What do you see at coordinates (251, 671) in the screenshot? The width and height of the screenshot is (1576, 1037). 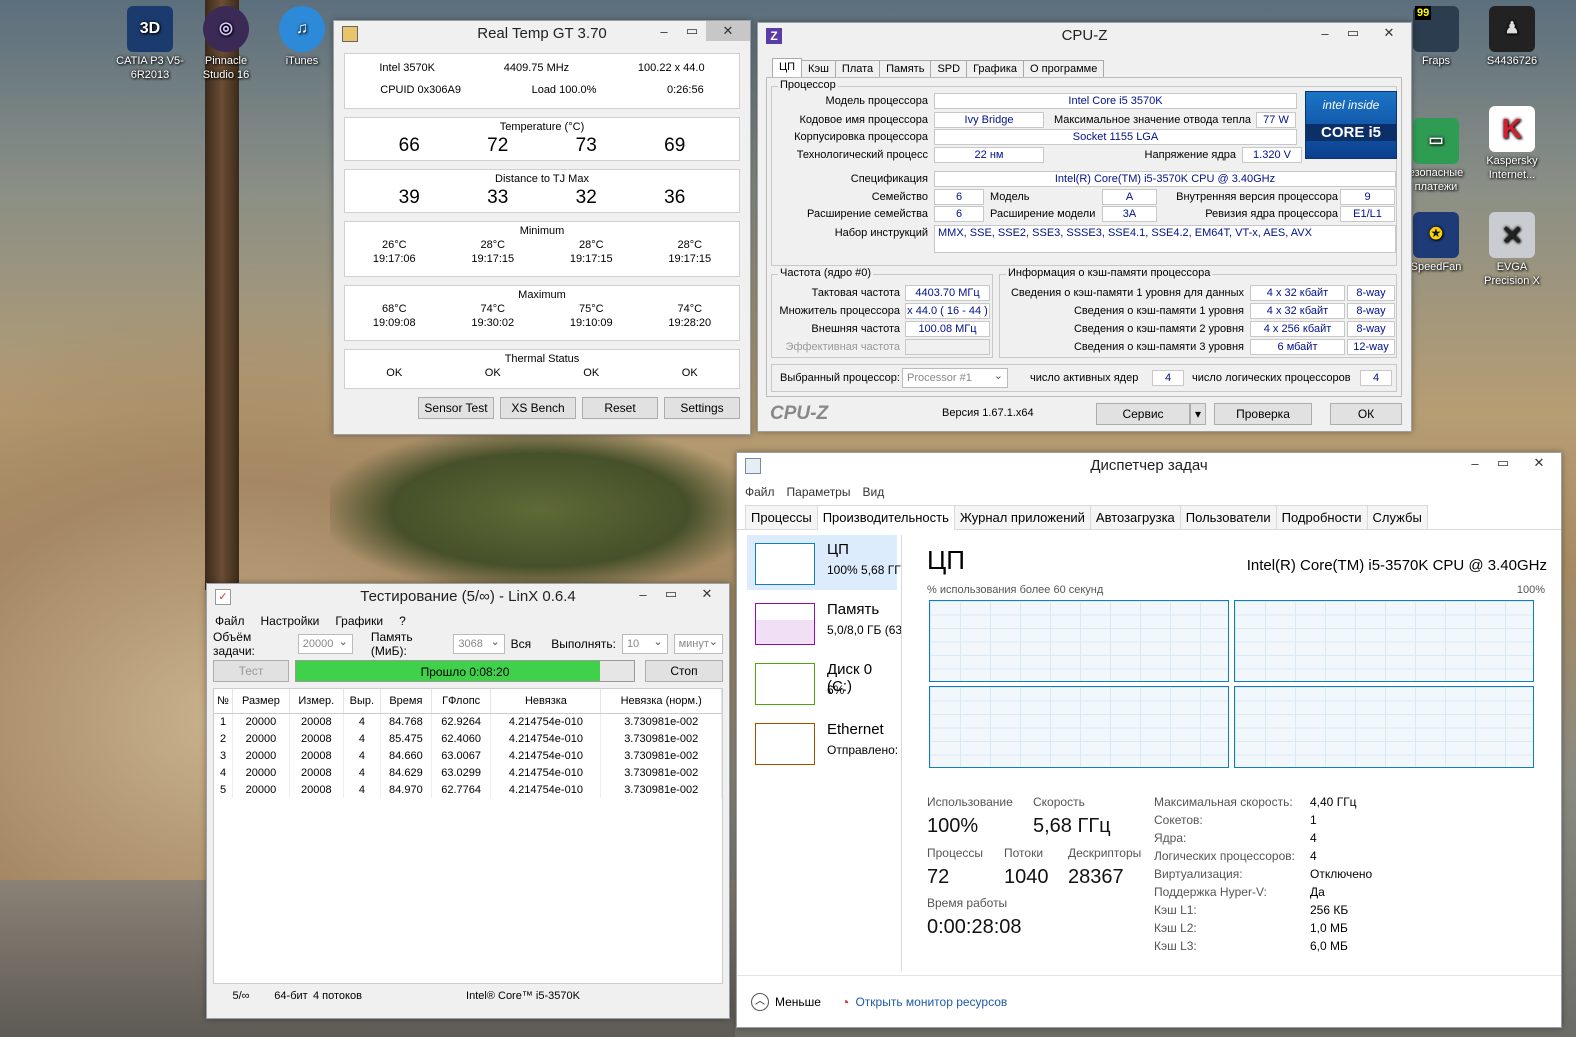 I see `test-button: Тест` at bounding box center [251, 671].